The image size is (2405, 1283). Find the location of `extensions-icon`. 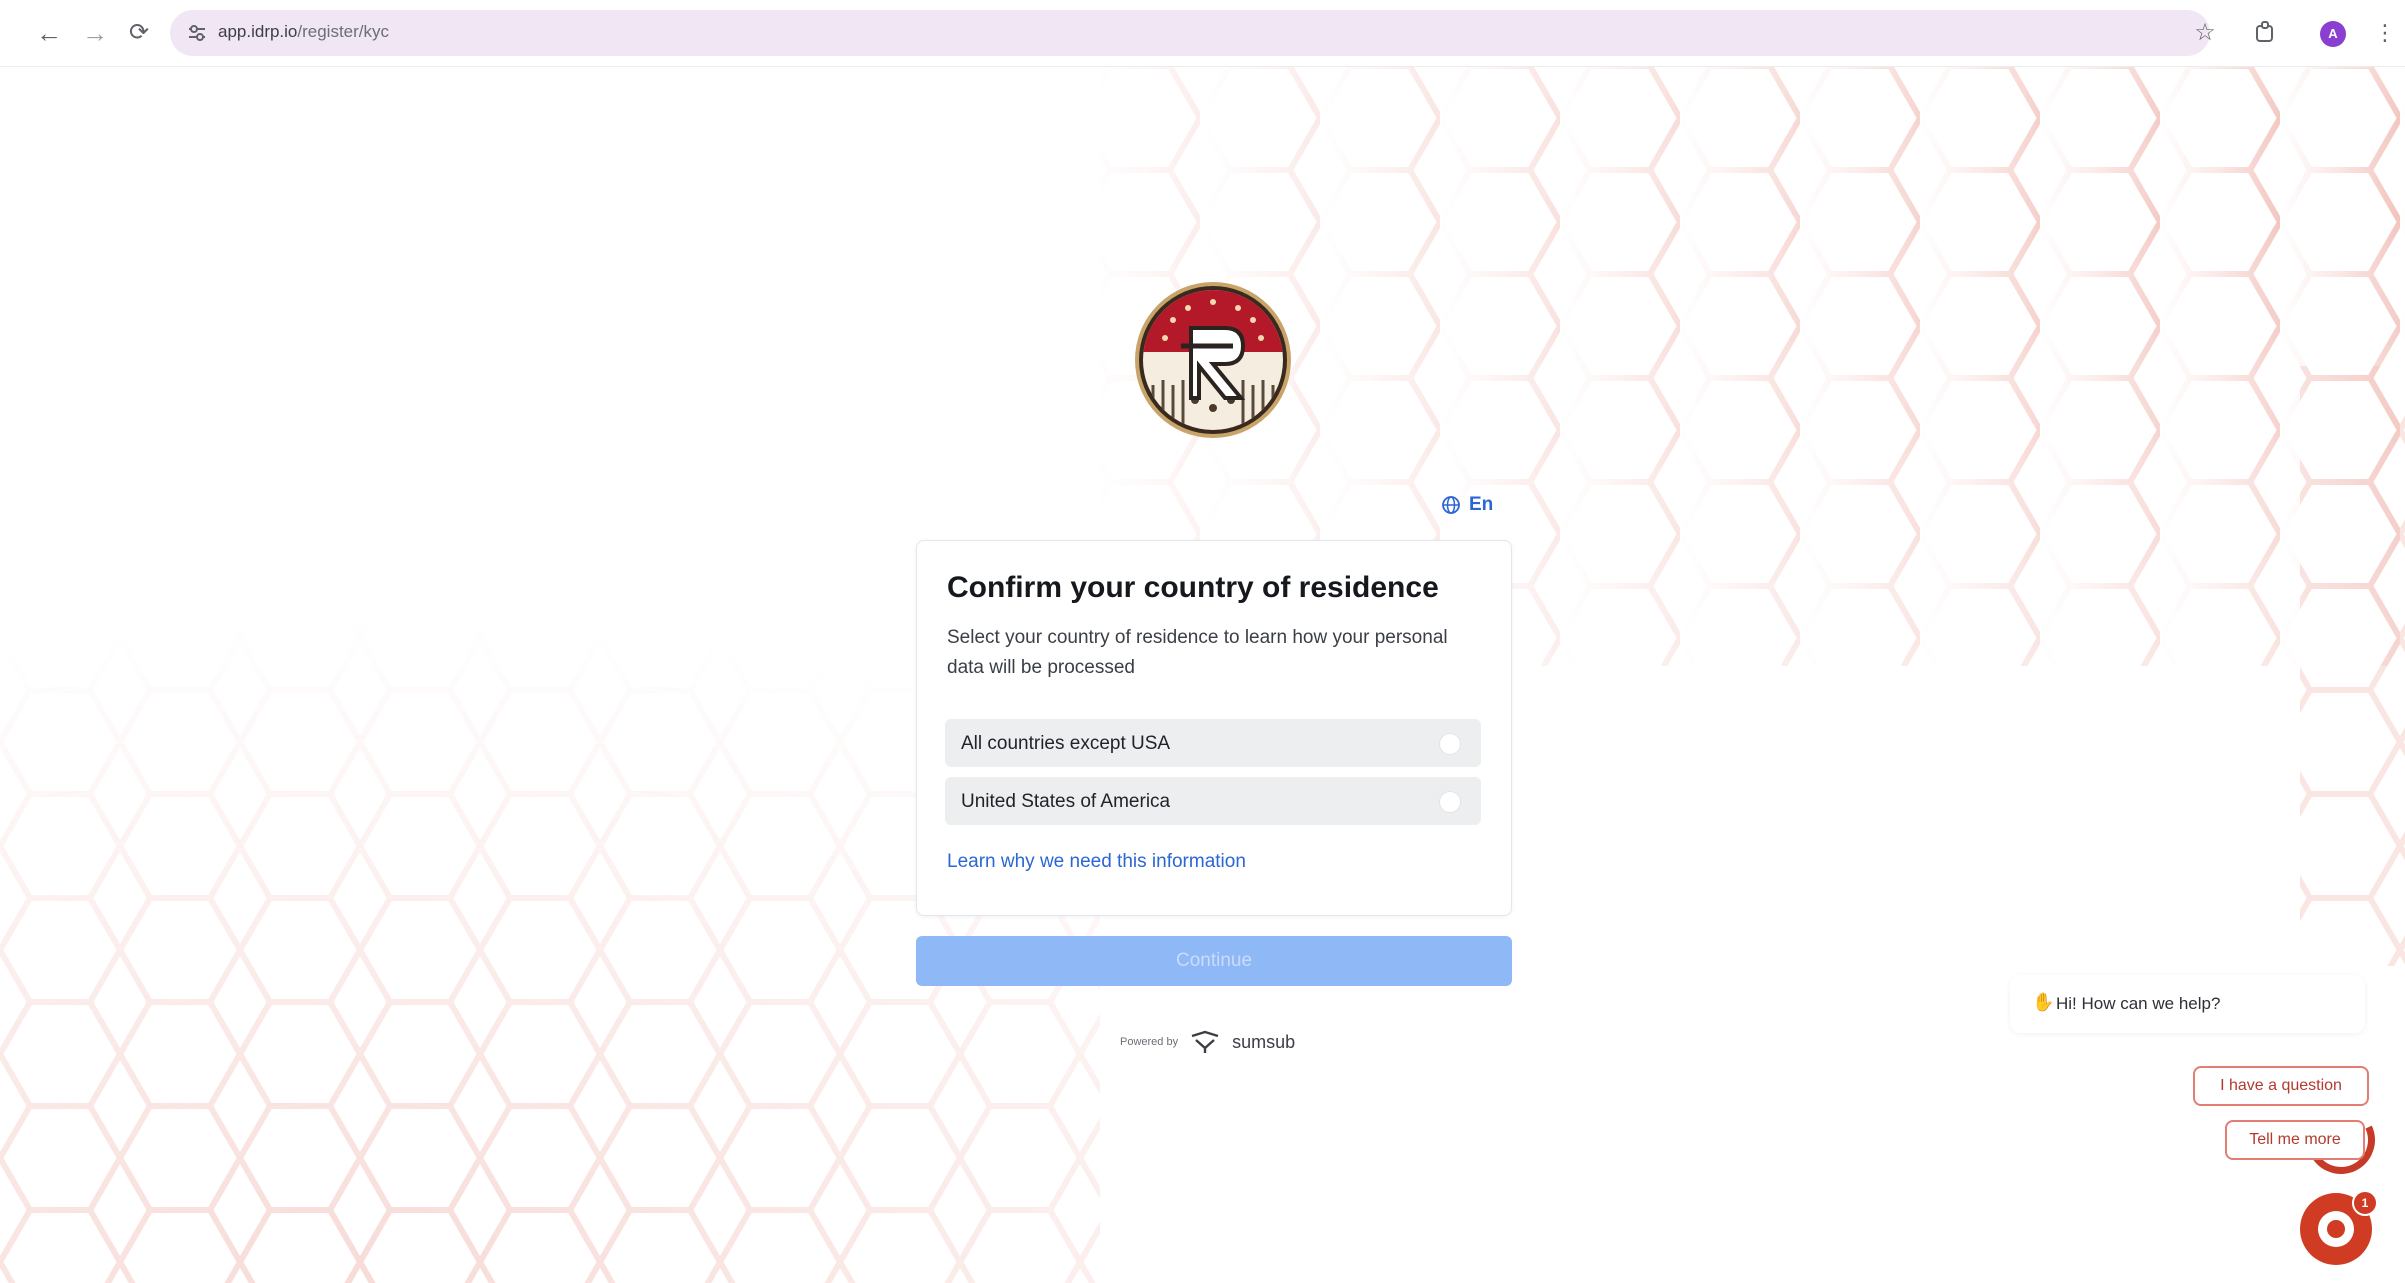

extensions-icon is located at coordinates (2265, 33).